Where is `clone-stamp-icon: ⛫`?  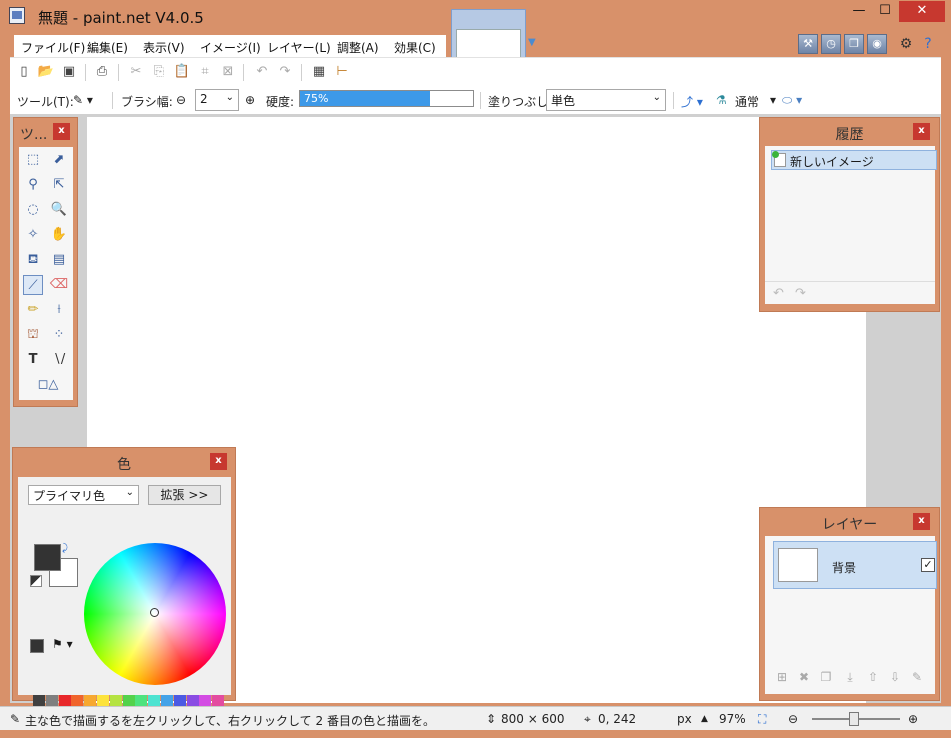
clone-stamp-icon: ⛫ is located at coordinates (33, 335).